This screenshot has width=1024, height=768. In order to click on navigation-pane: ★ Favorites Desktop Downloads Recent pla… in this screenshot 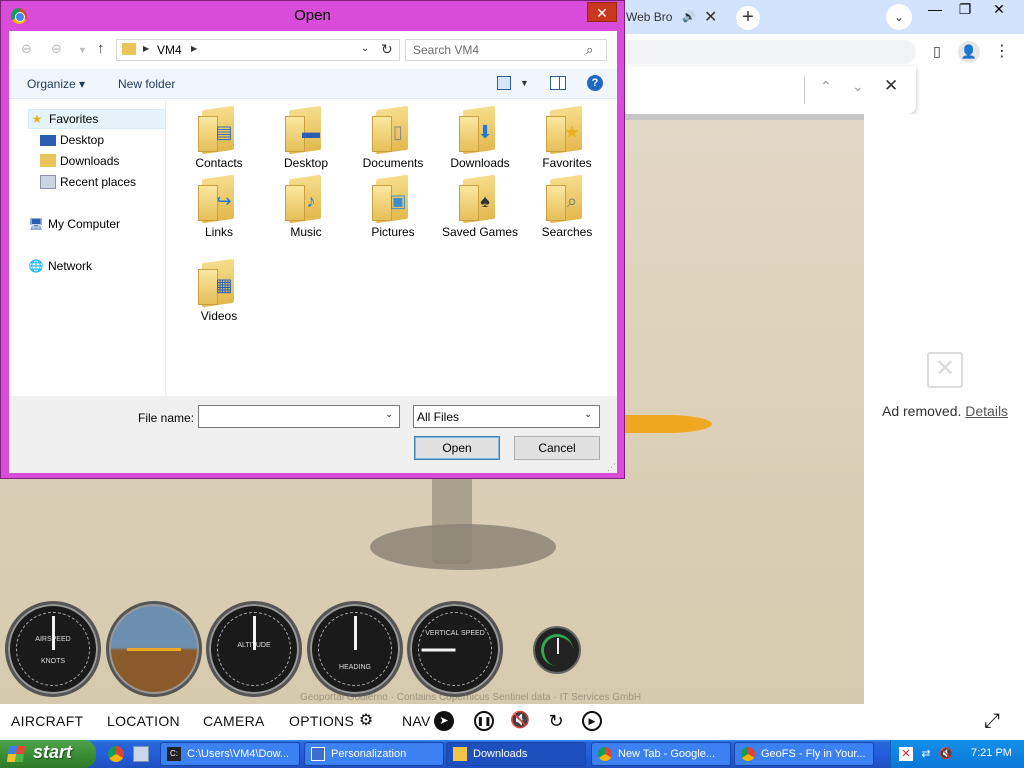, I will do `click(87, 248)`.